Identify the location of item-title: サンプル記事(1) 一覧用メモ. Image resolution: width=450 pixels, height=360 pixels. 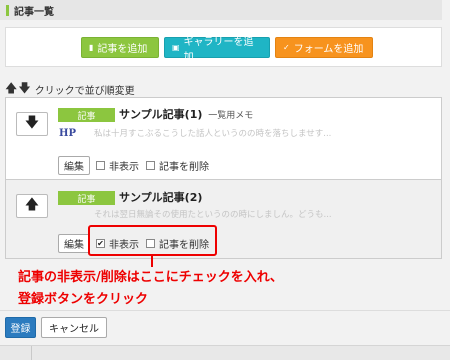
(186, 114).